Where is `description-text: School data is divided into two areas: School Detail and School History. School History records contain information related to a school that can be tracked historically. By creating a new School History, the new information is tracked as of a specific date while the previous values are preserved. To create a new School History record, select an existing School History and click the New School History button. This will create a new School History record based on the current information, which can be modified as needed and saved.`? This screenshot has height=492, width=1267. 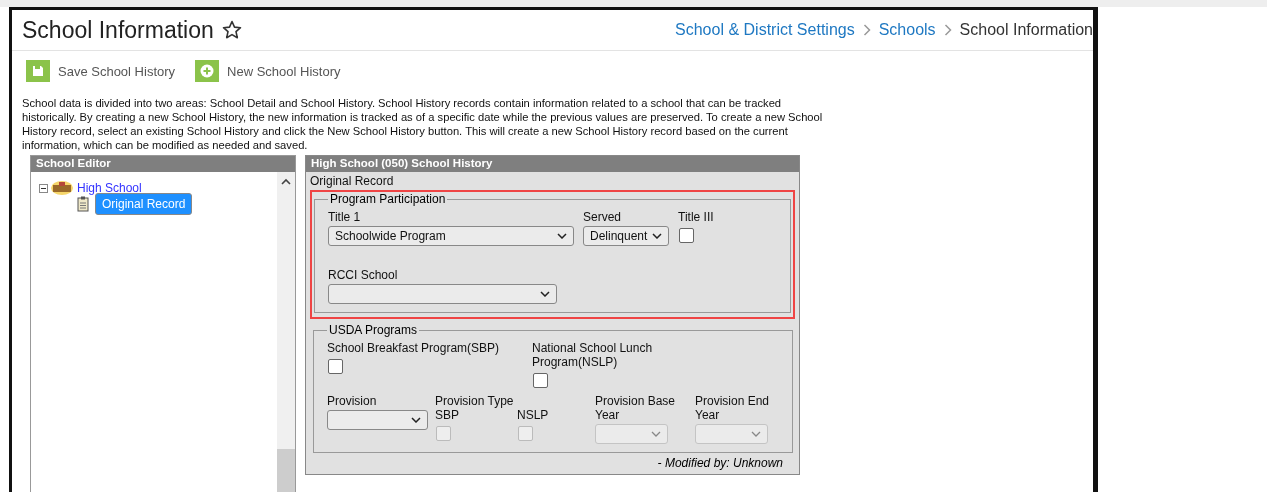
description-text: School data is divided into two areas: School Detail and School History. School History records contain information related to a school that can be tracked historically. By creating a new School History, the new information is tracked as of a specific date while the previous values are preserved. To create a new School History record, select an existing School History and click the New School History button. This will create a new School History record based on the current information, which can be modified as needed and saved. is located at coordinates (423, 124).